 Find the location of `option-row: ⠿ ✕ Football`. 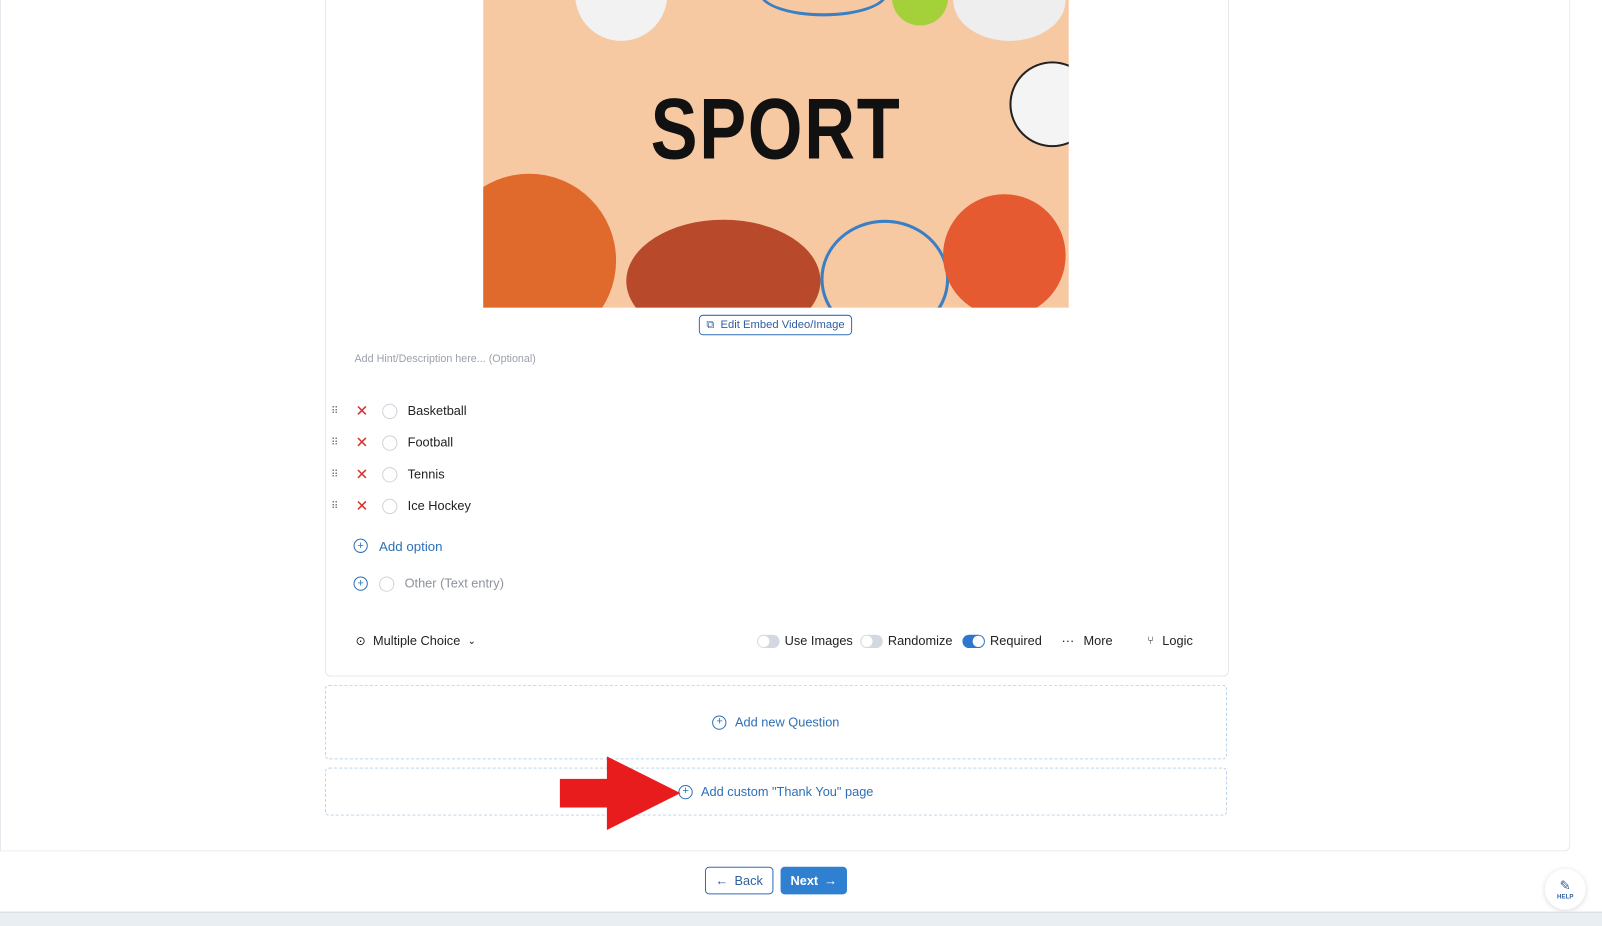

option-row: ⠿ ✕ Football is located at coordinates (392, 442).